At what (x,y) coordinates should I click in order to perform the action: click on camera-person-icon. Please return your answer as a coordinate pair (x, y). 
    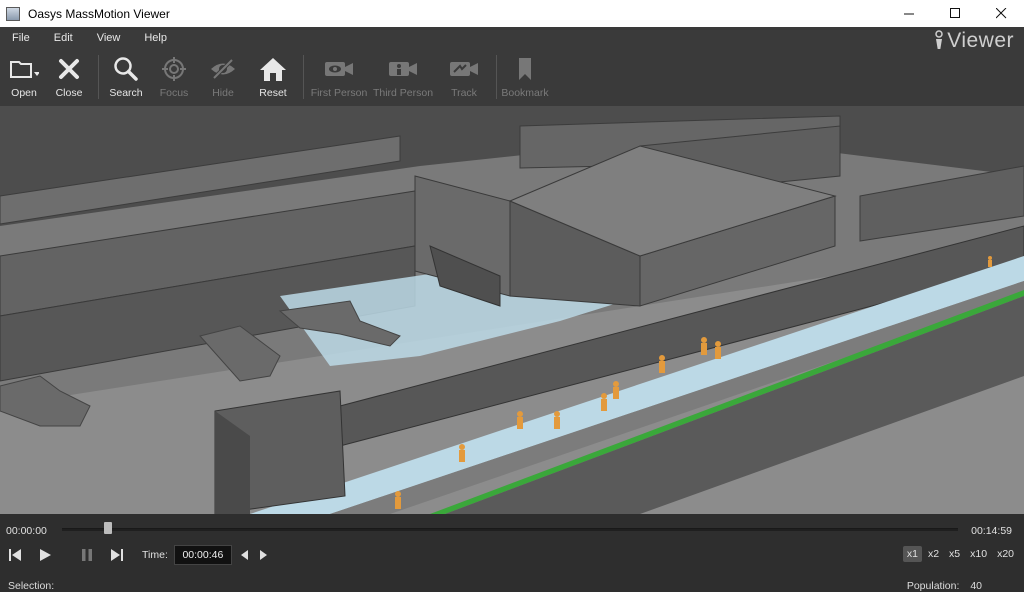
    Looking at the image, I should click on (403, 69).